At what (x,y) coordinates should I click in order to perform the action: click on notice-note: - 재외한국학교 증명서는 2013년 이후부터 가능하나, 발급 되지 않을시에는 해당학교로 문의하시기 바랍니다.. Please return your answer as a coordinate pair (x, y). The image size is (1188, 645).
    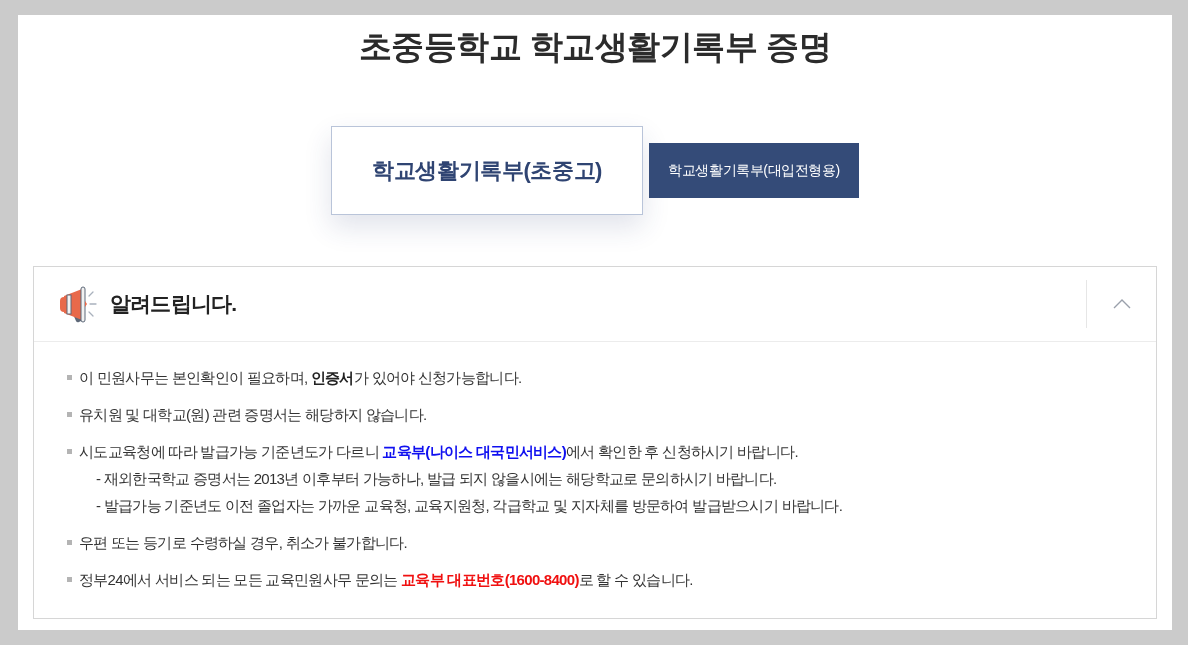
    Looking at the image, I should click on (436, 479).